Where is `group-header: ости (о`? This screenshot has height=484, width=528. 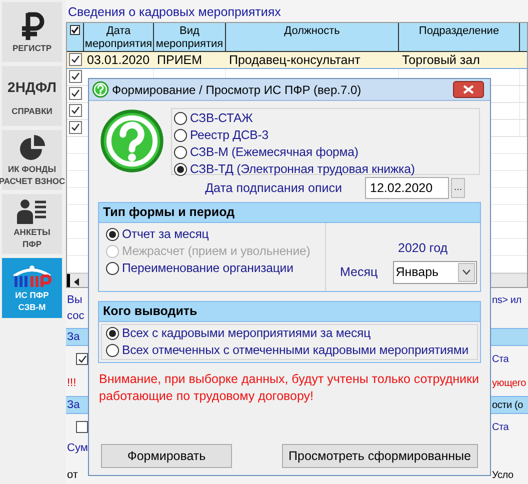 group-header: ости (о is located at coordinates (509, 405).